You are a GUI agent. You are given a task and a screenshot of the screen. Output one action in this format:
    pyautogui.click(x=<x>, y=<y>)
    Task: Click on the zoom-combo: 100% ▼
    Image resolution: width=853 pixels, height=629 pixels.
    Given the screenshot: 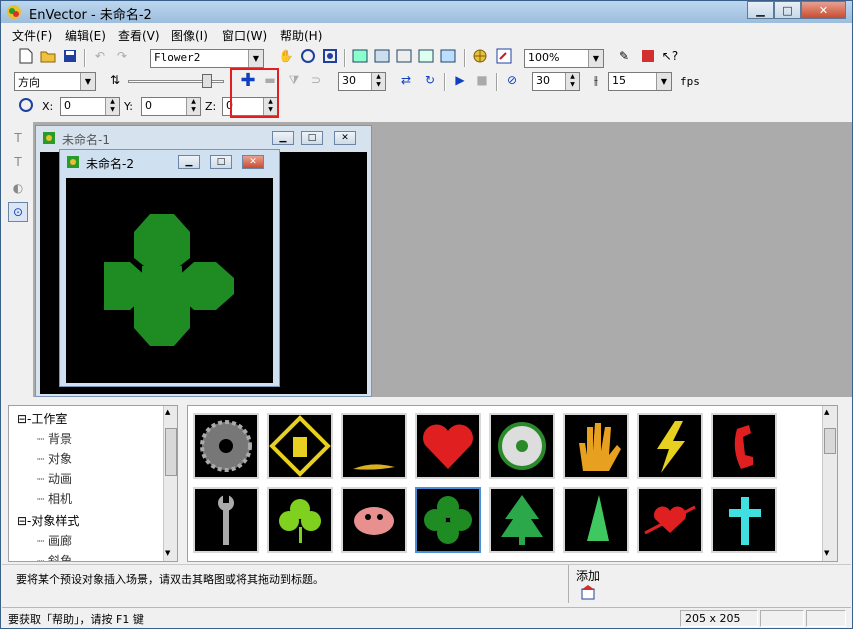 What is the action you would take?
    pyautogui.click(x=564, y=58)
    